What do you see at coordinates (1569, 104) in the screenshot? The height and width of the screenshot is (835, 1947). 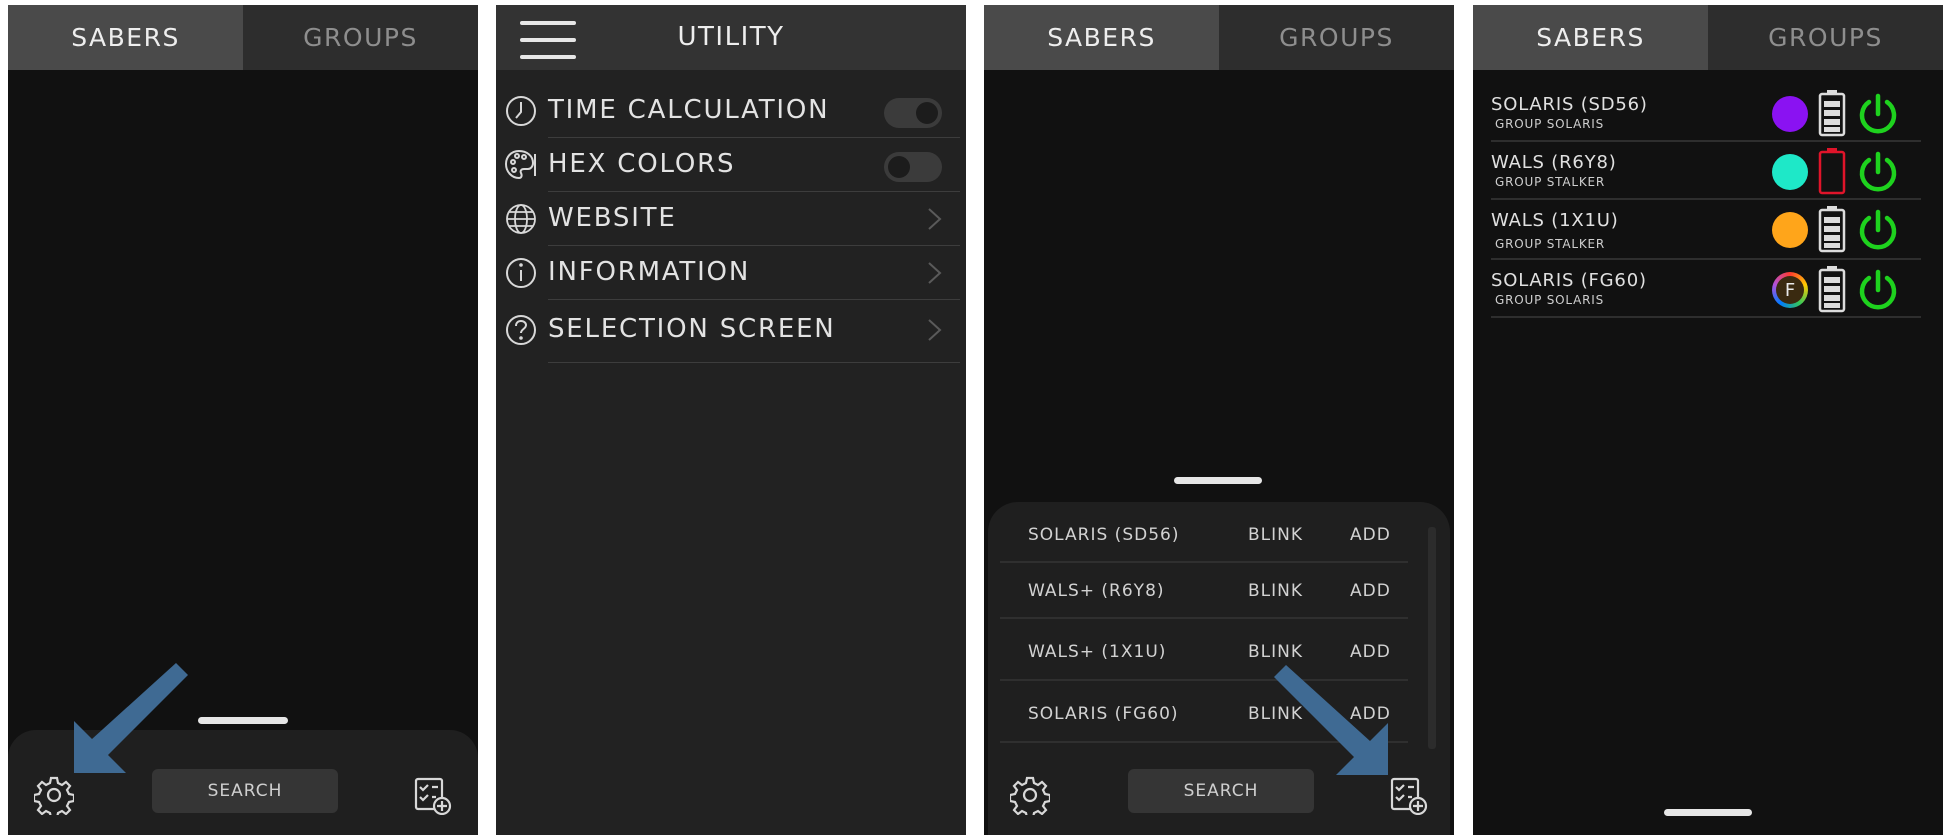 I see `saber-name: SOLARIS (SD56)` at bounding box center [1569, 104].